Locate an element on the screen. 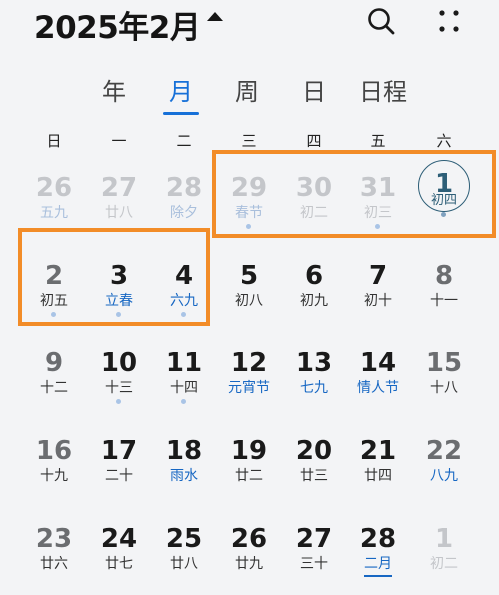  day-cell: 22 八九 is located at coordinates (444, 471).